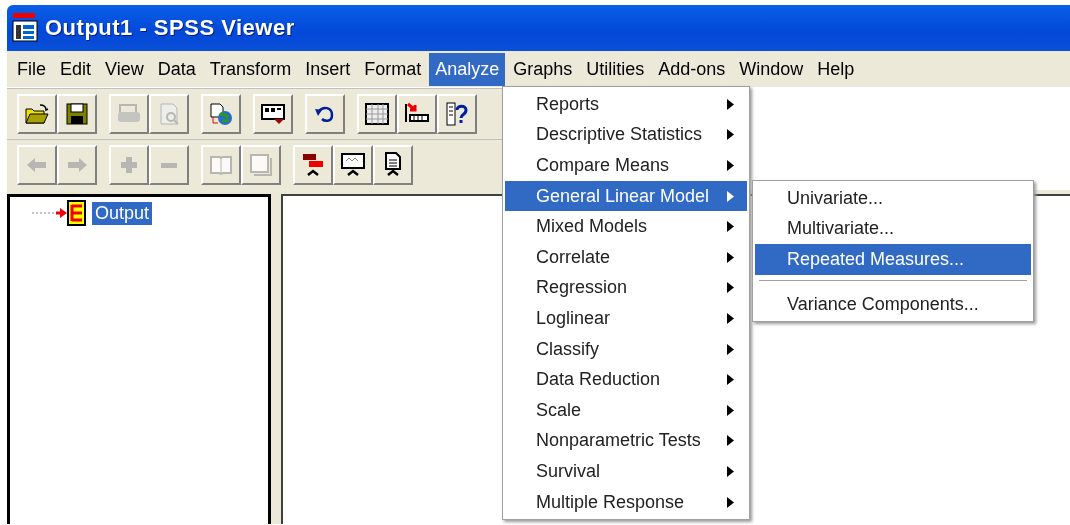  What do you see at coordinates (836, 69) in the screenshot?
I see `menu-item: Help` at bounding box center [836, 69].